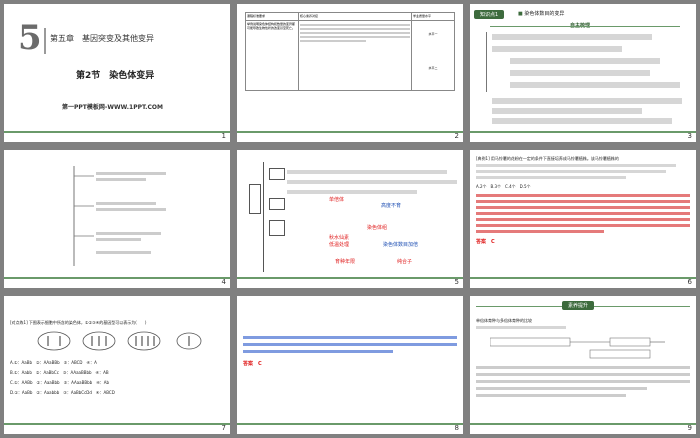 The image size is (700, 438). I want to click on option-a: A.①：AaBb ②：AAaBBb ③：ABCD ④：A, so click(53, 362).